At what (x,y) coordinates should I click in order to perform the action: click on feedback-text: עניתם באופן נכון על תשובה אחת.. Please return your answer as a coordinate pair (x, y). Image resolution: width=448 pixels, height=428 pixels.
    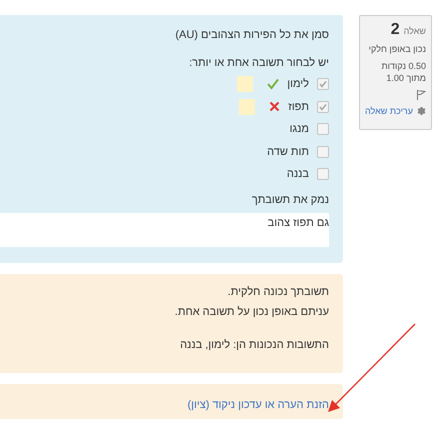
    Looking at the image, I should click on (251, 312).